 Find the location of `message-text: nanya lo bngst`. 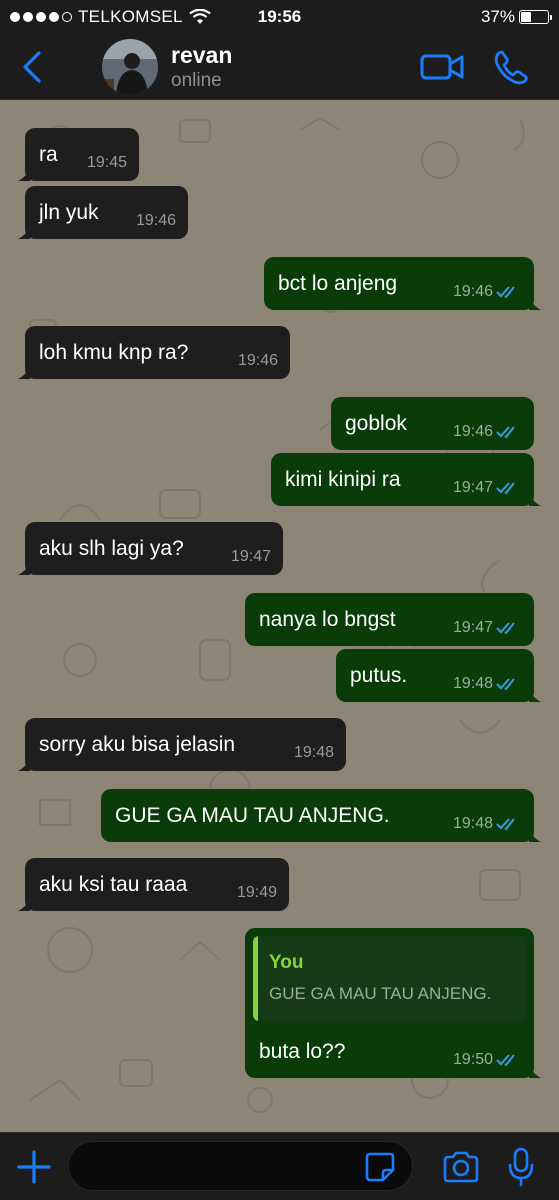

message-text: nanya lo bngst is located at coordinates (327, 619).